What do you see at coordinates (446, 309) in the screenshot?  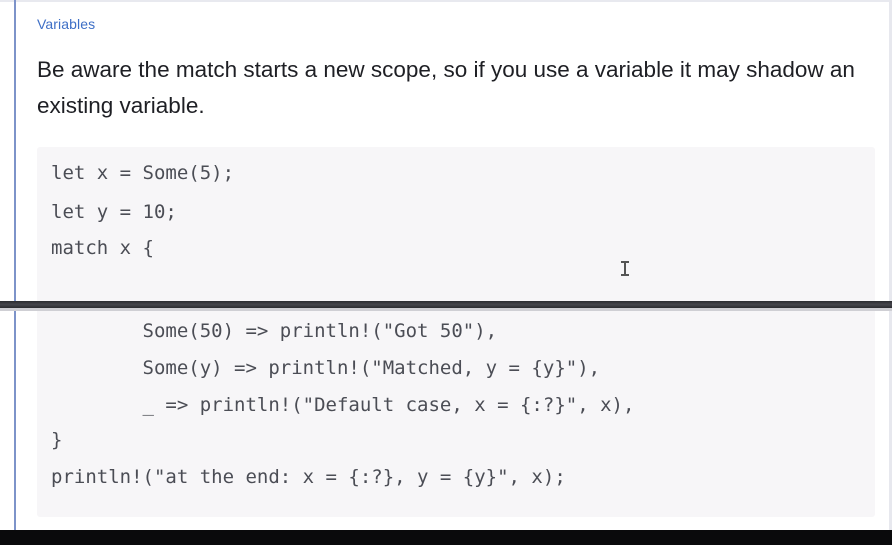 I see `seam-shadow` at bounding box center [446, 309].